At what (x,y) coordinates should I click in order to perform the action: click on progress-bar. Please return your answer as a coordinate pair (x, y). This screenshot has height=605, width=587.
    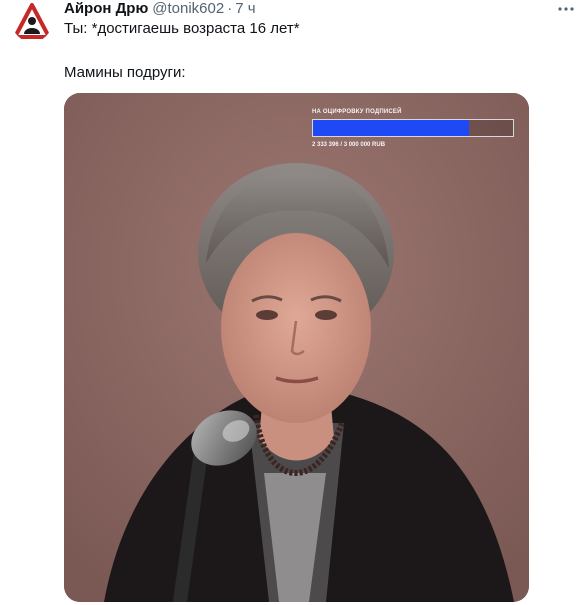
    Looking at the image, I should click on (413, 128).